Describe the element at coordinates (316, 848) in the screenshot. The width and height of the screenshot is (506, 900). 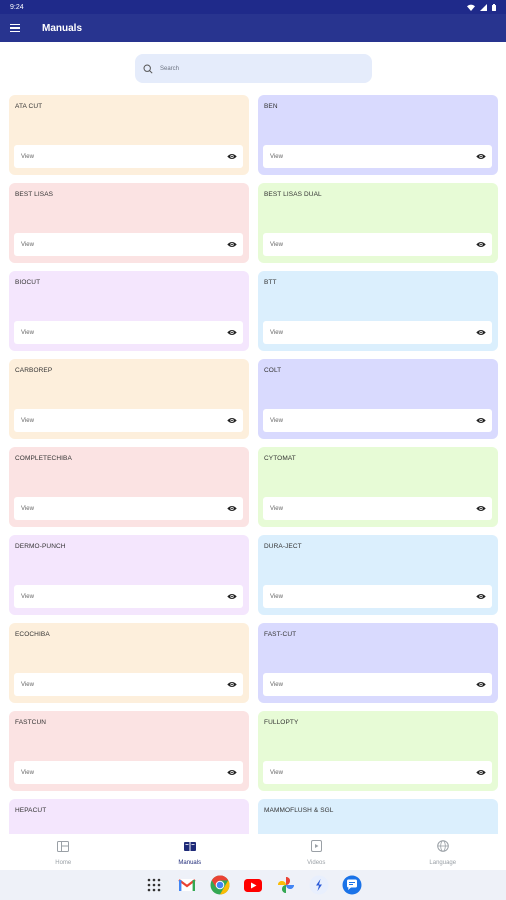
I see `video-icon` at that location.